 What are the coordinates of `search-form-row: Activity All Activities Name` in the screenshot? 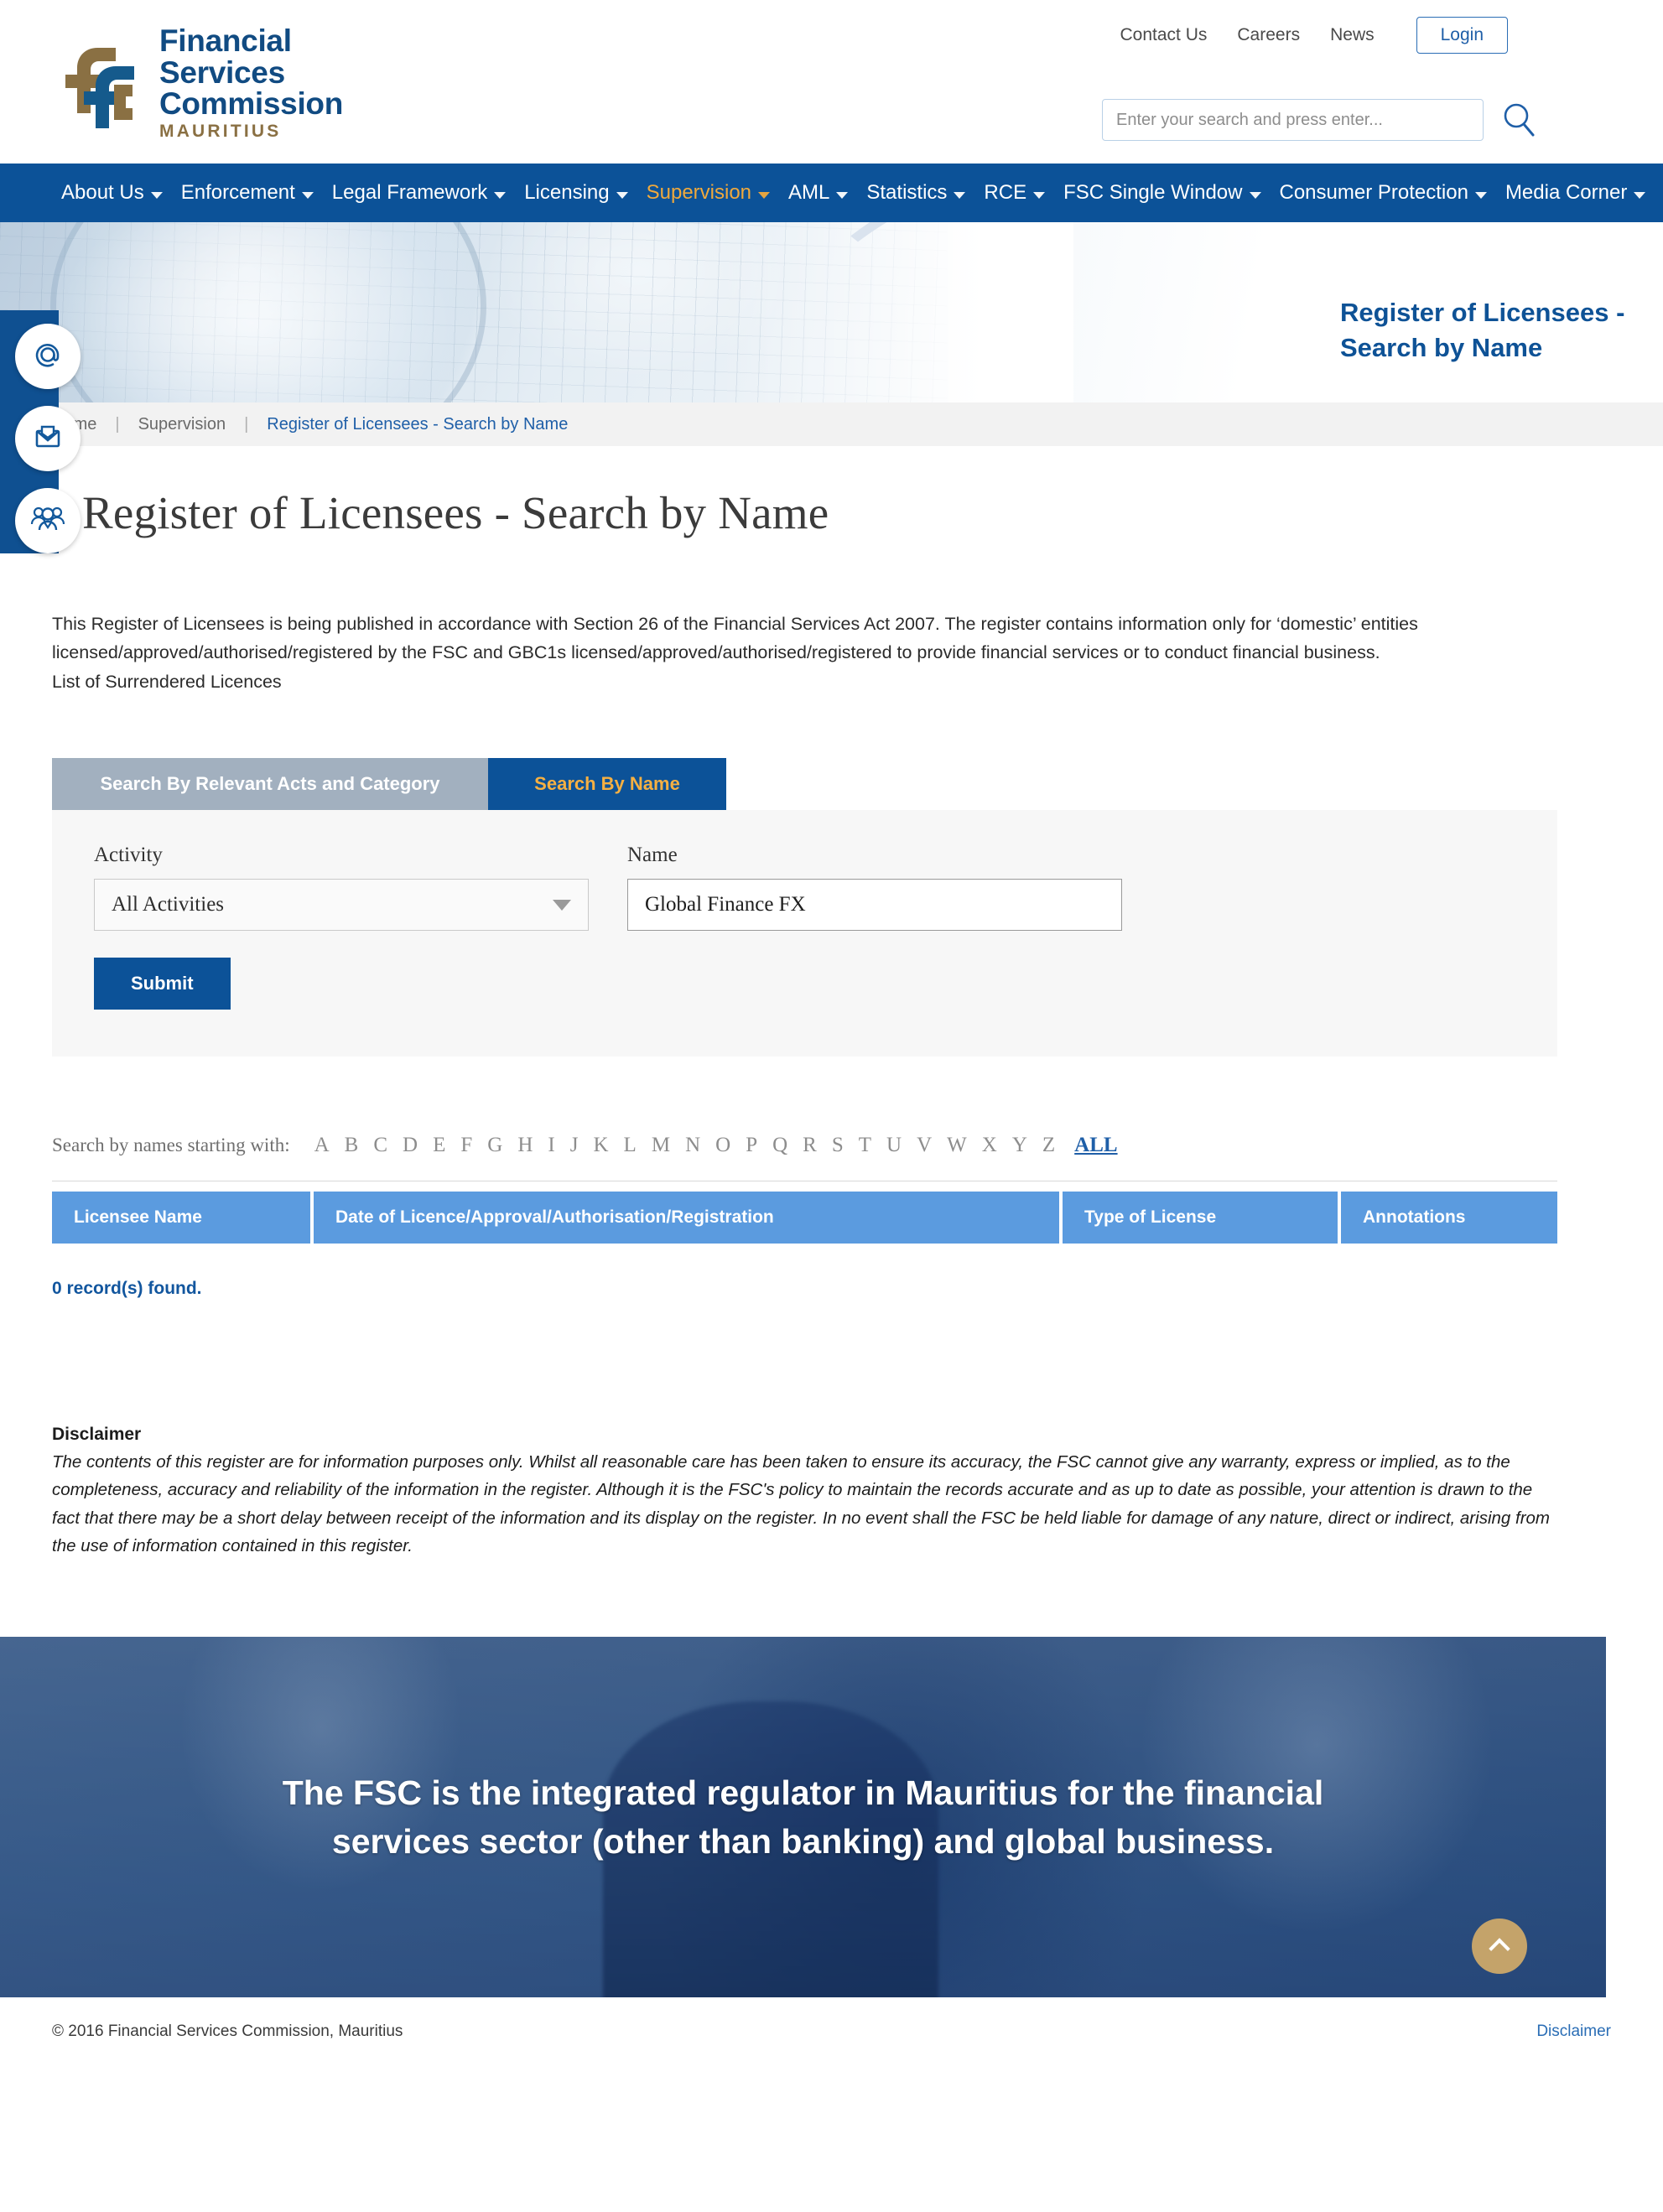 It's located at (804, 888).